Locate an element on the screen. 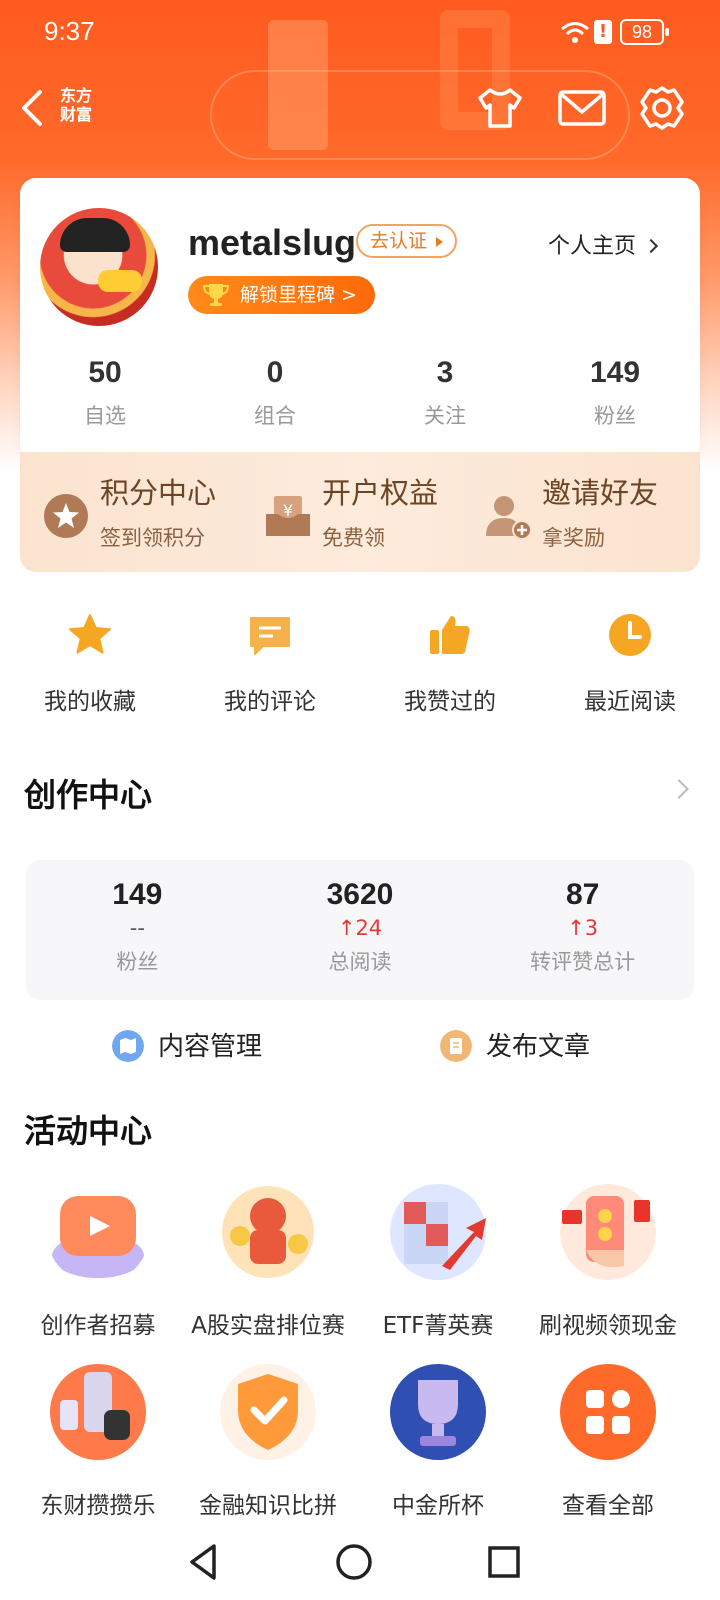 The width and height of the screenshot is (720, 1600). stat-following: 3 关注 is located at coordinates (445, 396).